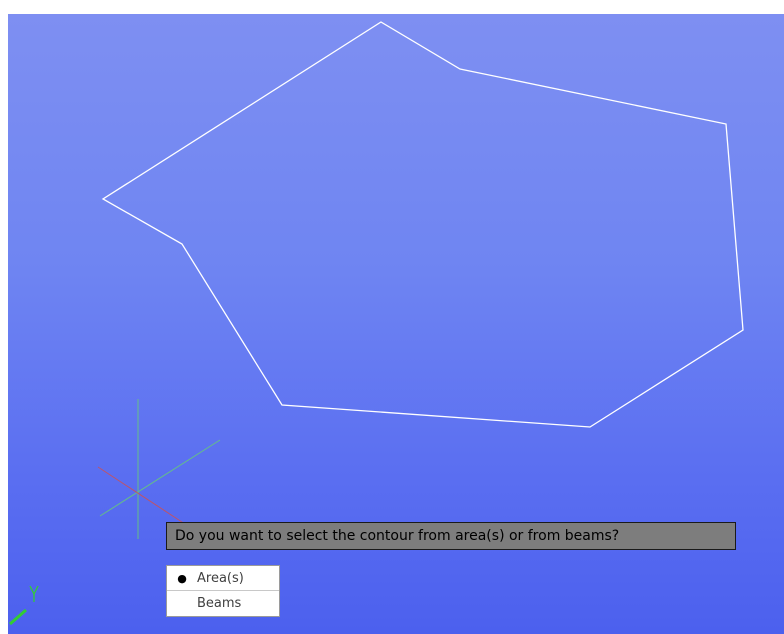 This screenshot has height=634, width=784. What do you see at coordinates (219, 603) in the screenshot?
I see `option-label: Beams` at bounding box center [219, 603].